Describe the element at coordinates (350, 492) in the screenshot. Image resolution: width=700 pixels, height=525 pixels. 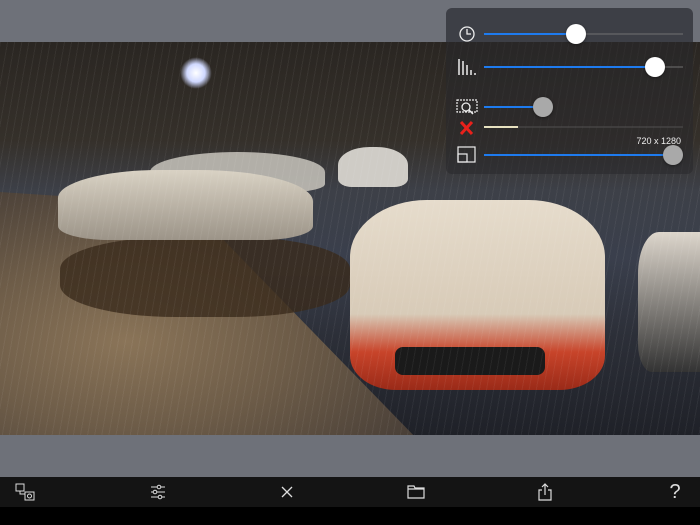
I see `bottom-toolbar: ?` at that location.